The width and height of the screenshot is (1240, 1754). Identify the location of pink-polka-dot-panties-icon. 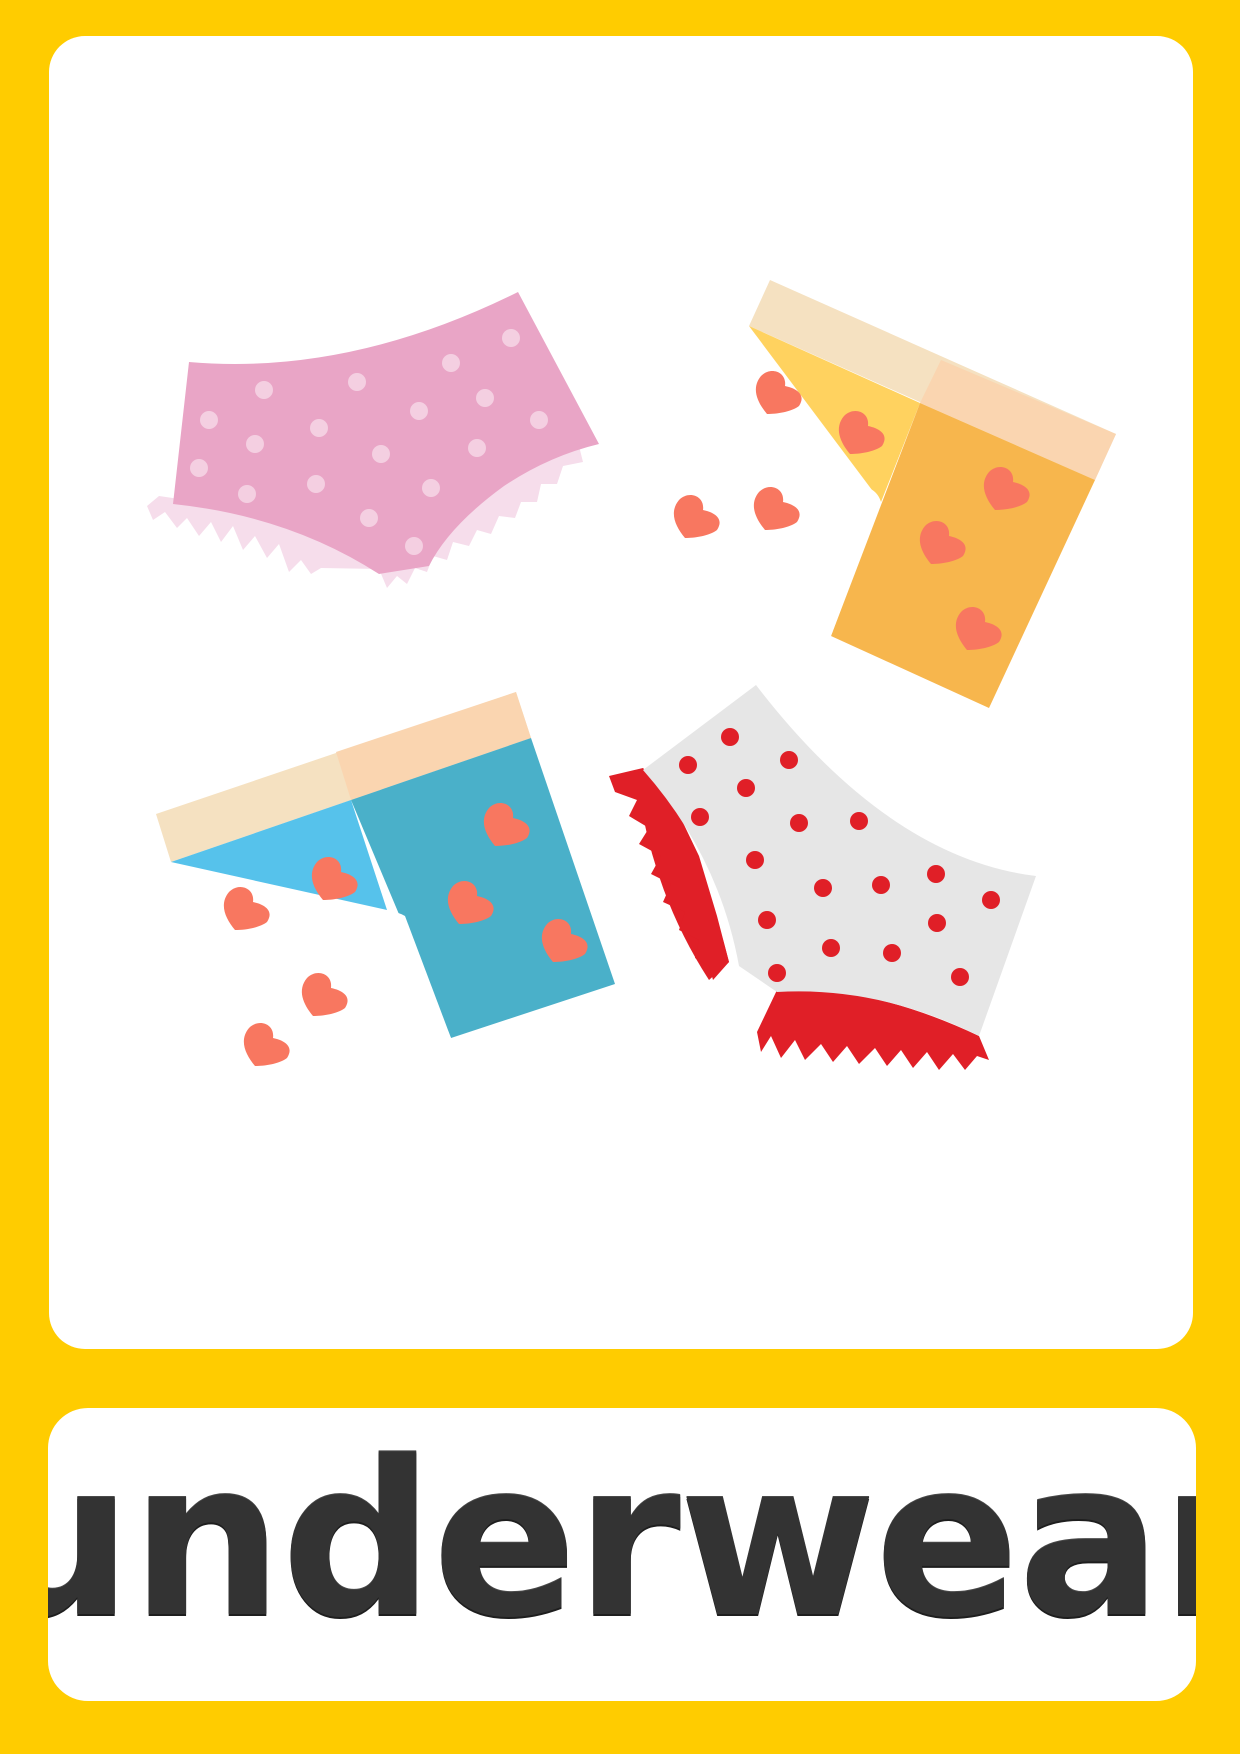
(373, 440).